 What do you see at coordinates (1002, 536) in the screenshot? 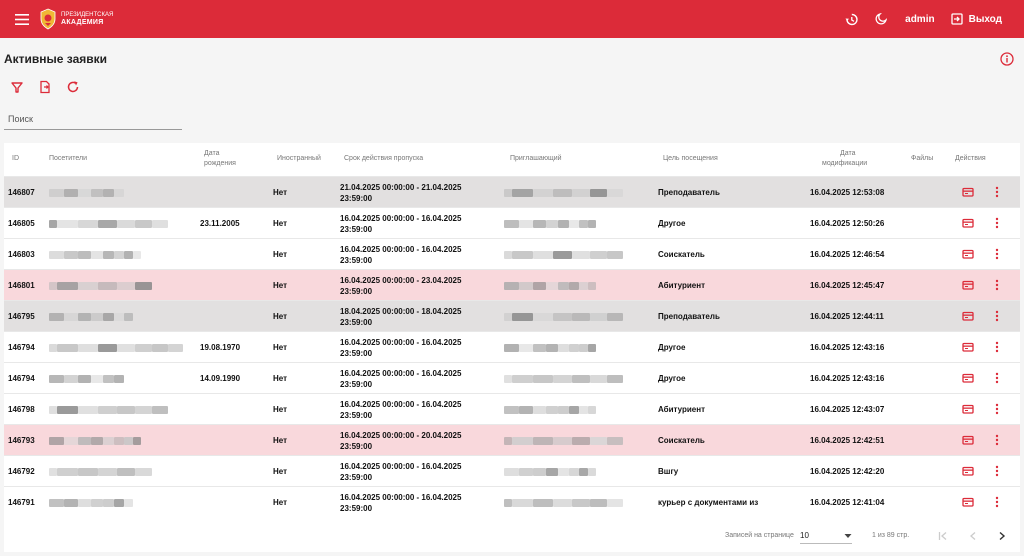
I see `next-page-button` at bounding box center [1002, 536].